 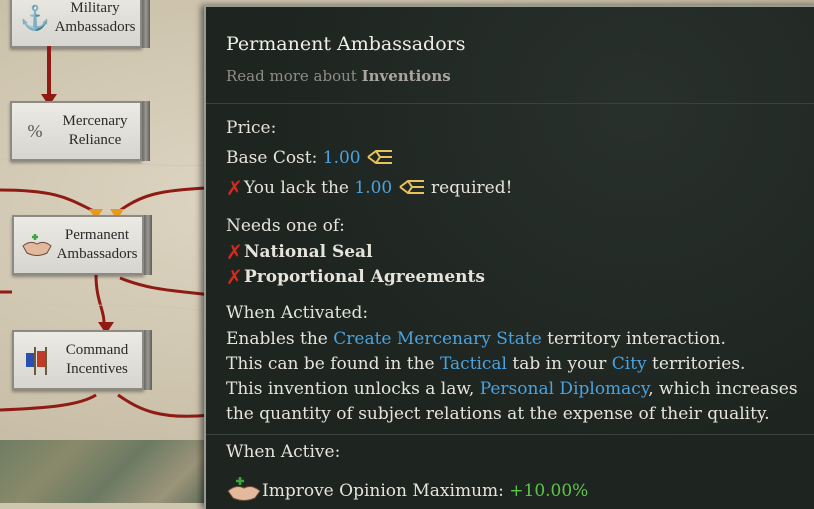 What do you see at coordinates (244, 489) in the screenshot?
I see `handshake-plus-icon` at bounding box center [244, 489].